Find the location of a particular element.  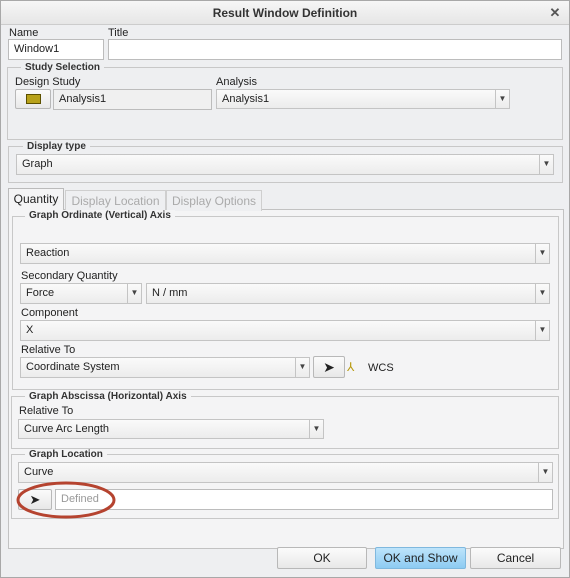

secondary-quantity-value: Force is located at coordinates (40, 293).